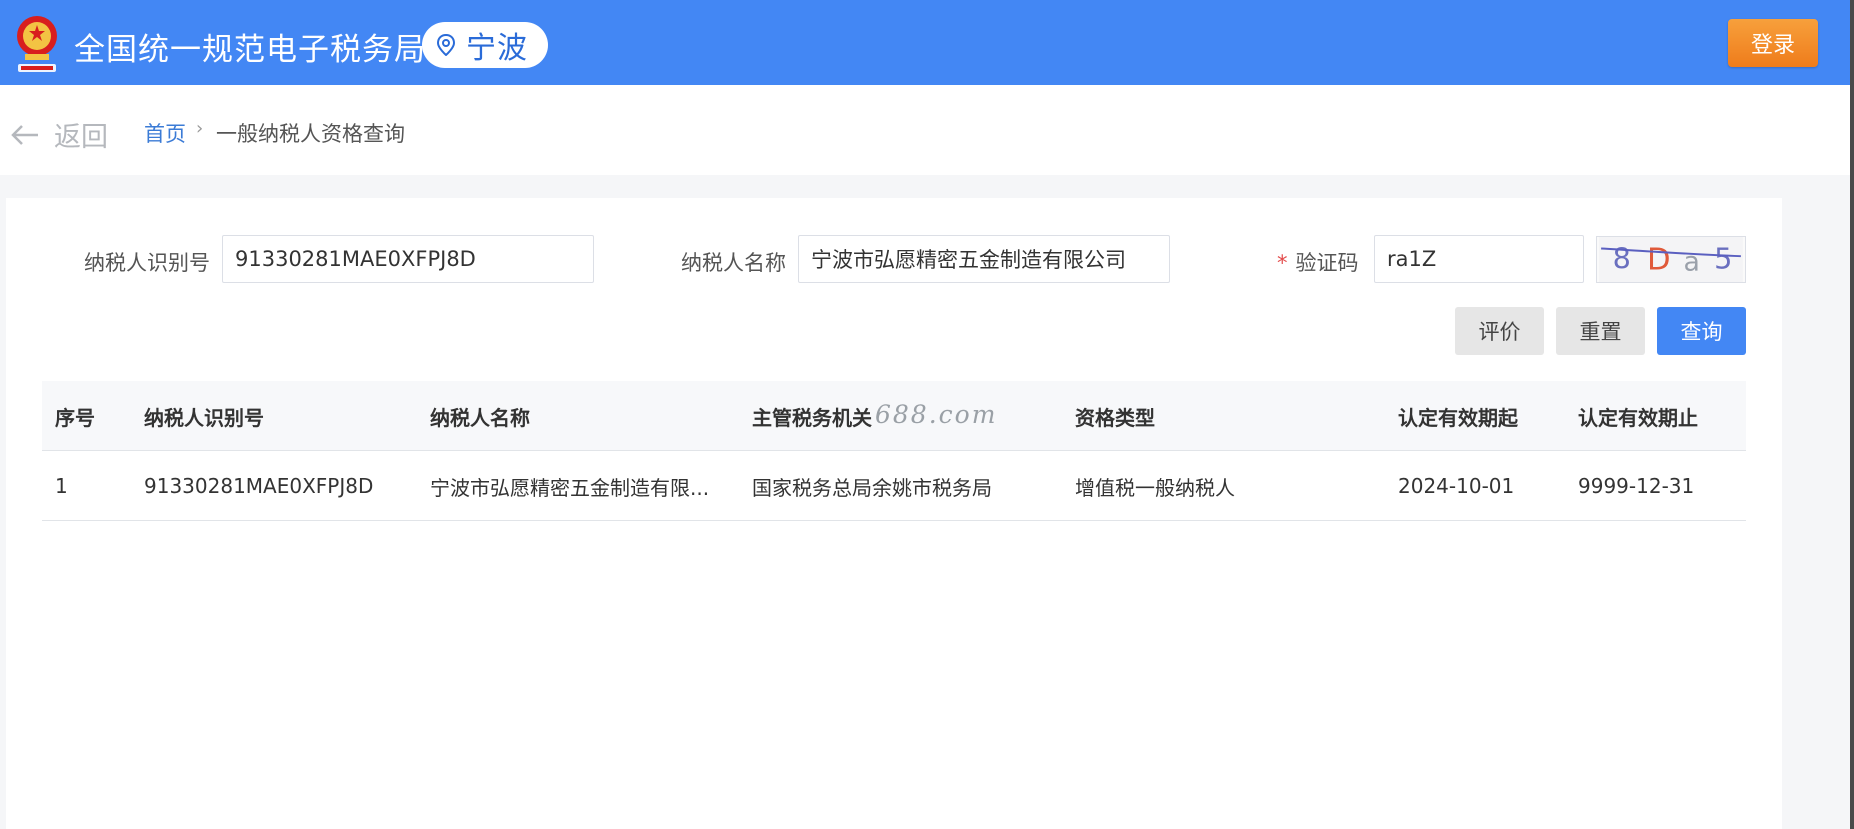 The width and height of the screenshot is (1854, 829). What do you see at coordinates (1327, 263) in the screenshot?
I see `captcha-label: 验证码` at bounding box center [1327, 263].